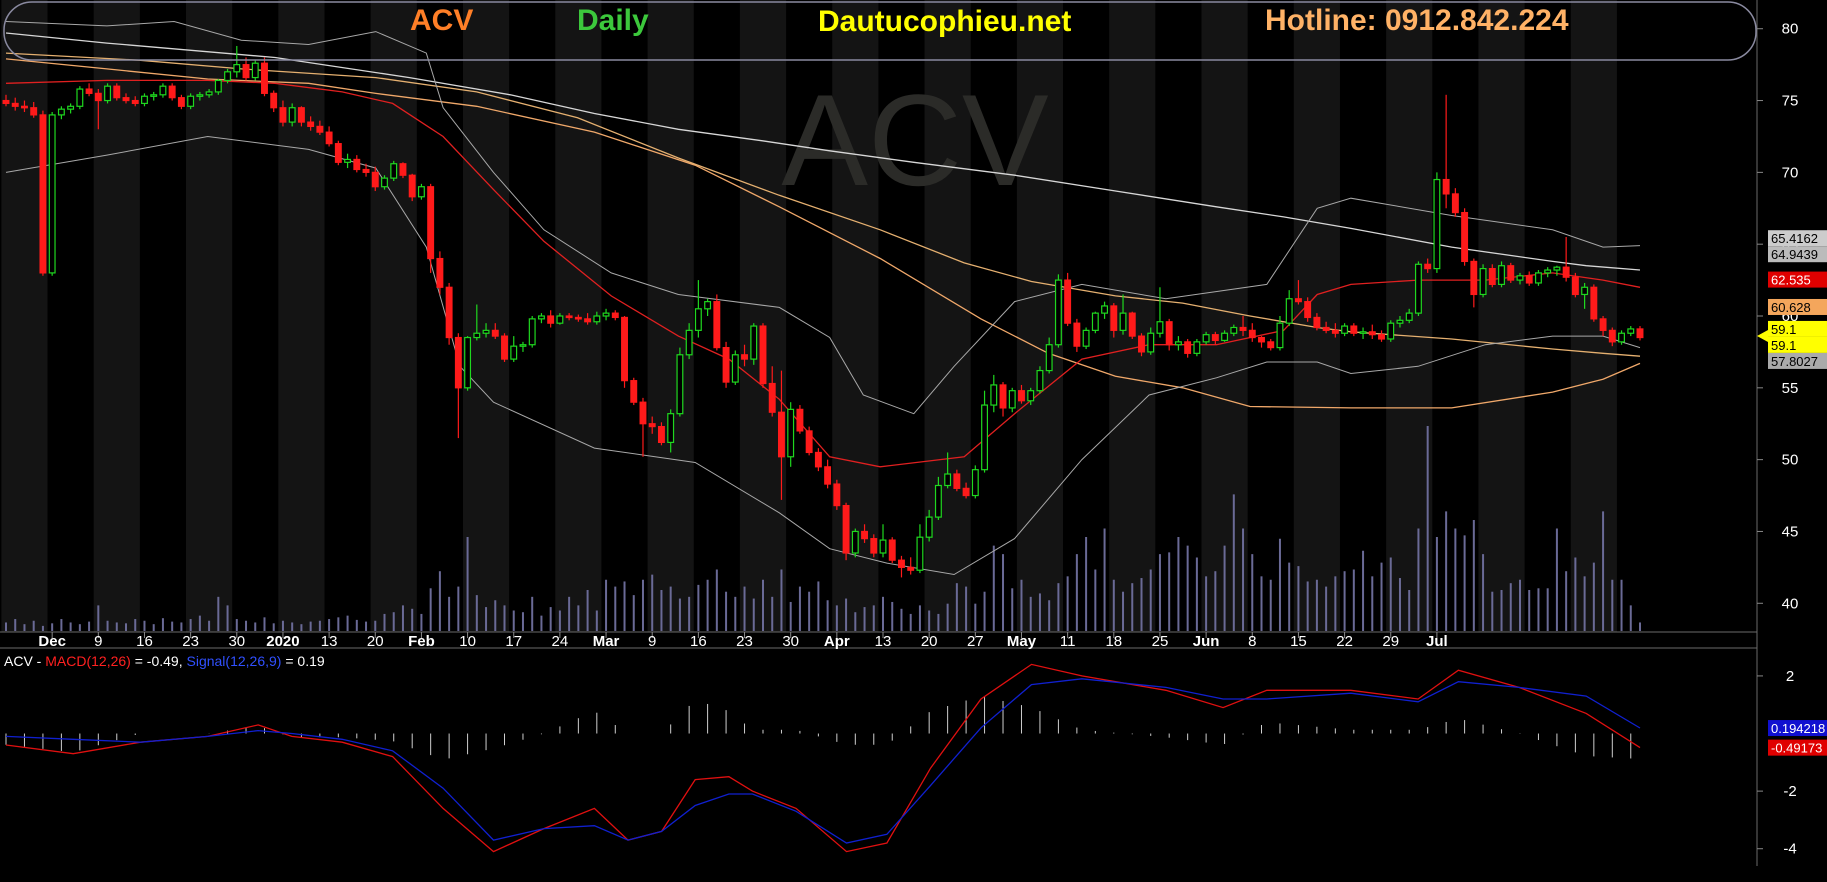  What do you see at coordinates (421, 641) in the screenshot?
I see `date-tick-label: Feb` at bounding box center [421, 641].